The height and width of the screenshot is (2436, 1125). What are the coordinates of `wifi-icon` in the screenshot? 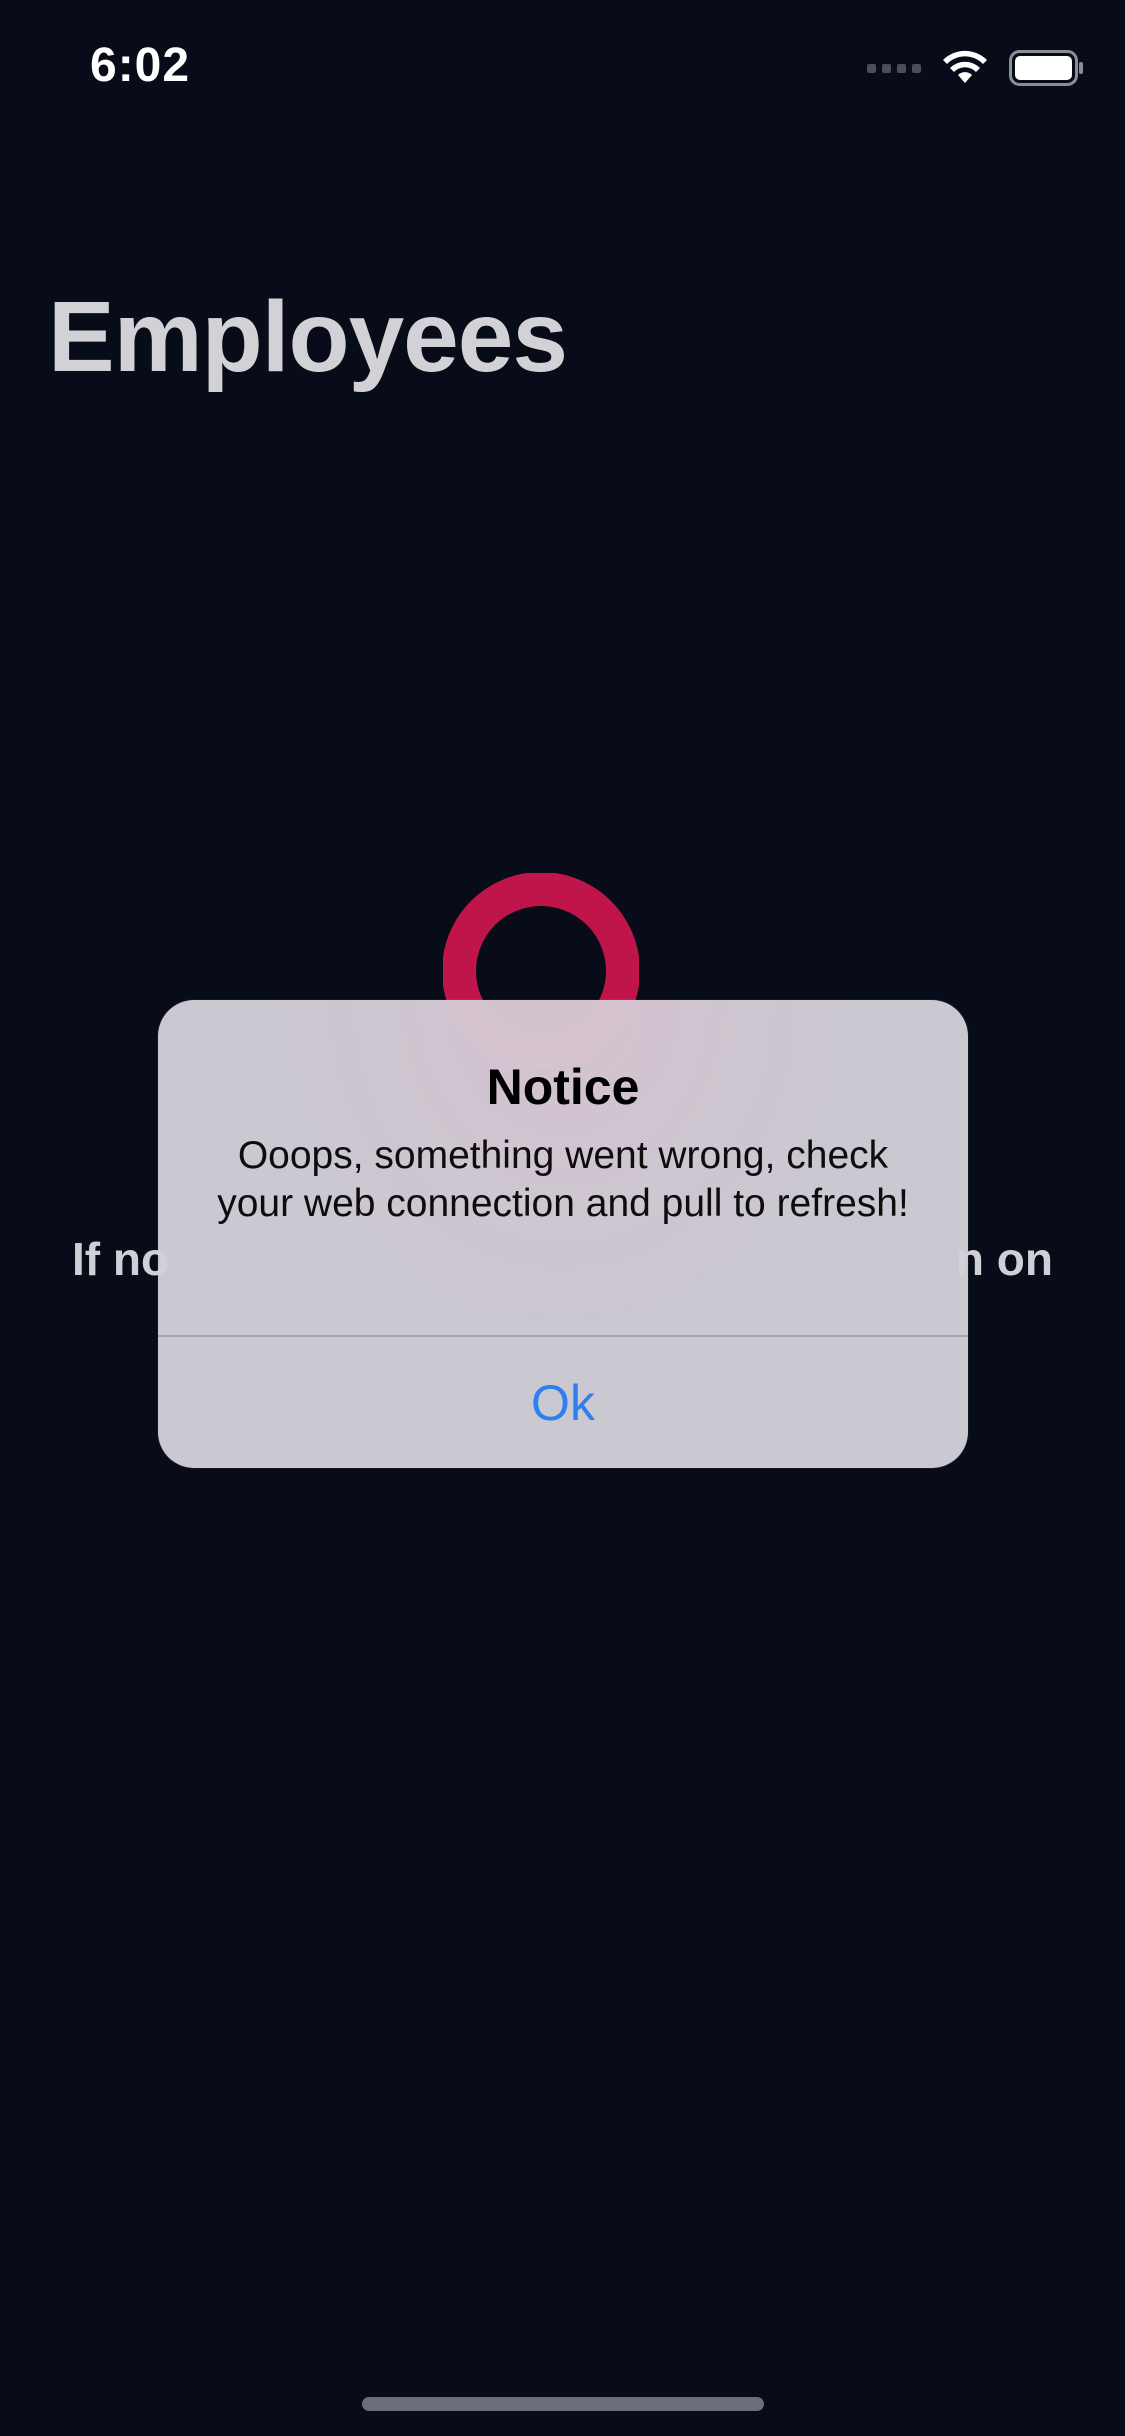 It's located at (965, 66).